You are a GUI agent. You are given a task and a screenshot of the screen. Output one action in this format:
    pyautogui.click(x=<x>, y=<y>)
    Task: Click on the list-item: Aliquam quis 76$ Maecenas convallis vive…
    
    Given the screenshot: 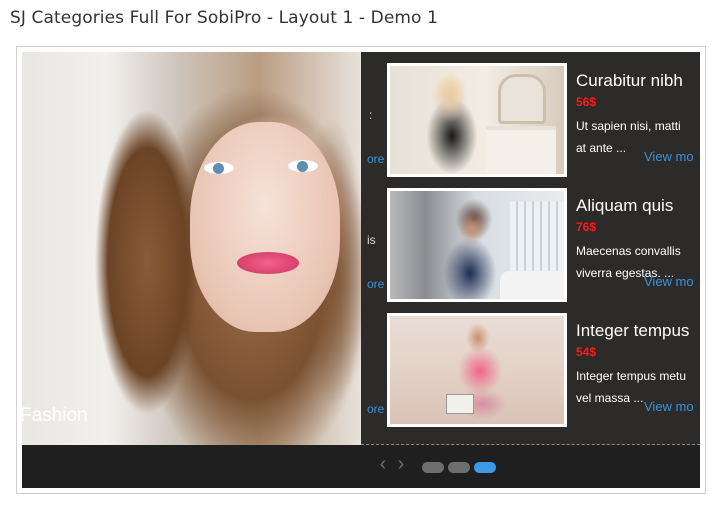 What is the action you would take?
    pyautogui.click(x=543, y=245)
    